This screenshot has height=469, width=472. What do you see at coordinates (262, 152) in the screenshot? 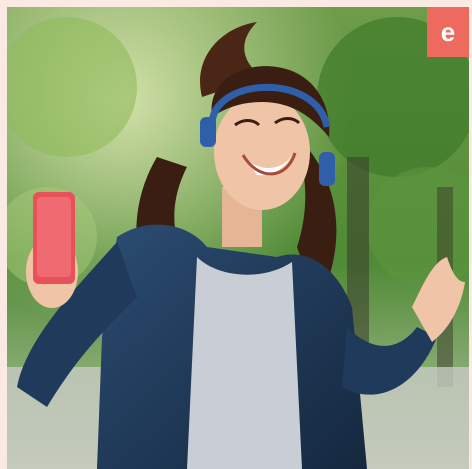
I see `face` at bounding box center [262, 152].